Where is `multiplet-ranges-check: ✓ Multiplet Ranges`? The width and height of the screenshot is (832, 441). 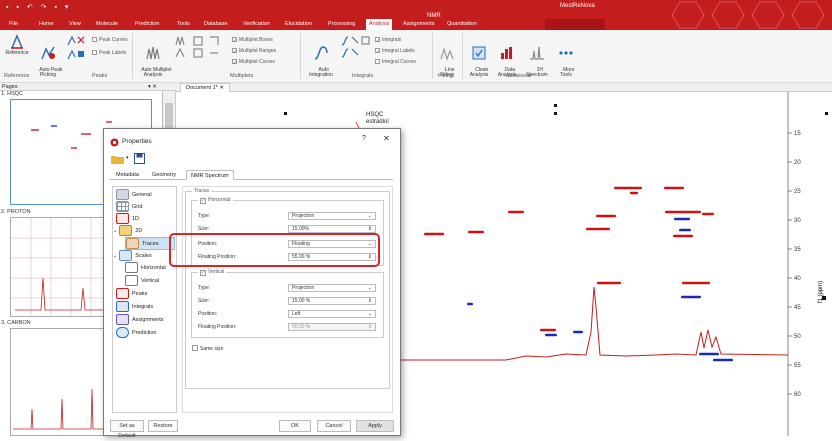 multiplet-ranges-check: ✓ Multiplet Ranges is located at coordinates (254, 51).